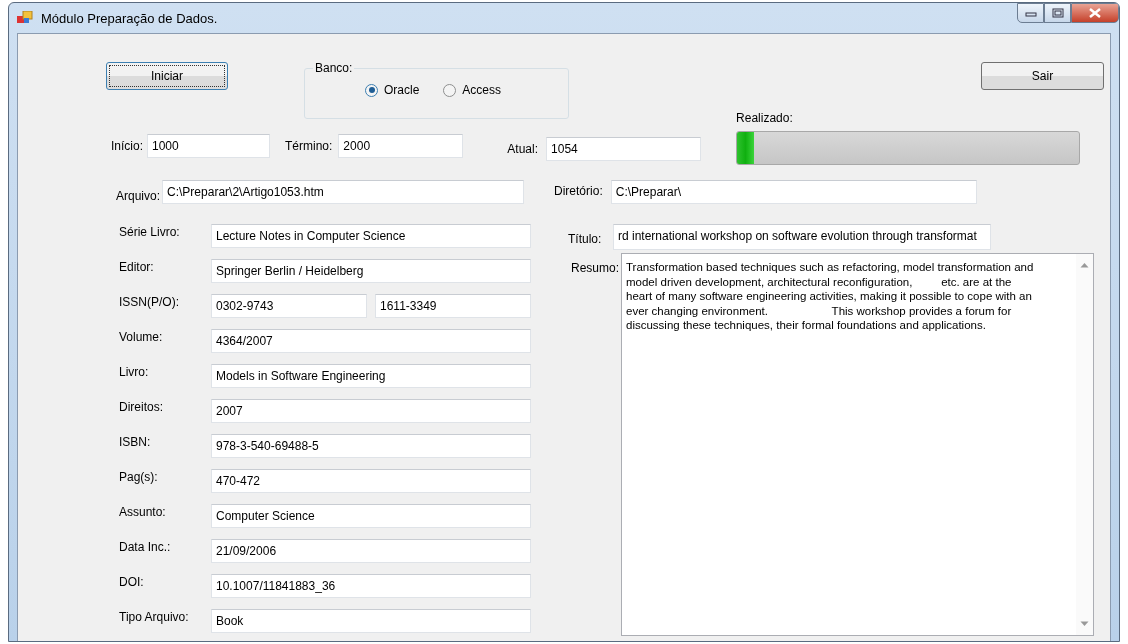  I want to click on text-field: 2007, so click(371, 411).